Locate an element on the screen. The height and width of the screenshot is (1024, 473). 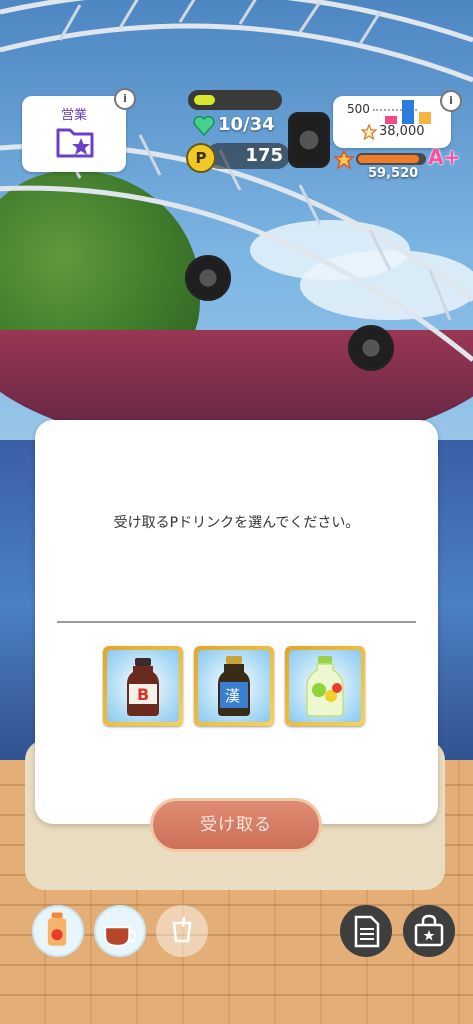
shop-button is located at coordinates (429, 931).